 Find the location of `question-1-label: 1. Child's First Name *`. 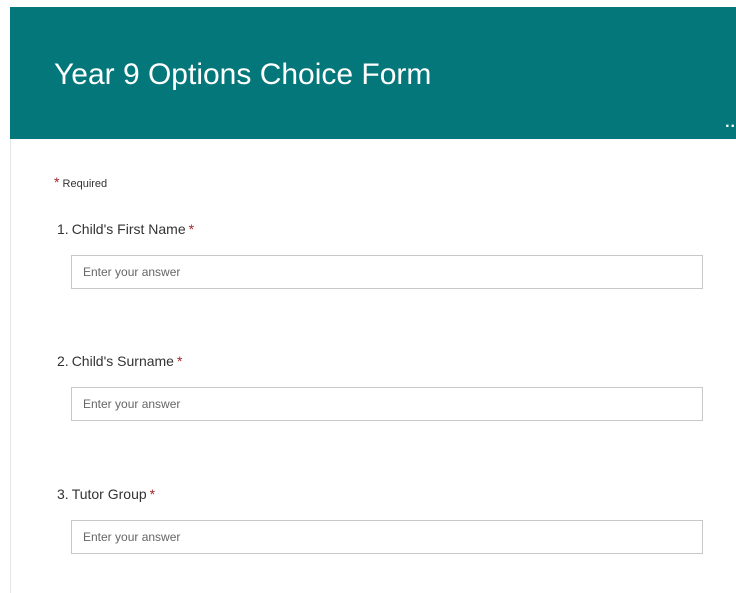

question-1-label: 1. Child's First Name * is located at coordinates (125, 229).